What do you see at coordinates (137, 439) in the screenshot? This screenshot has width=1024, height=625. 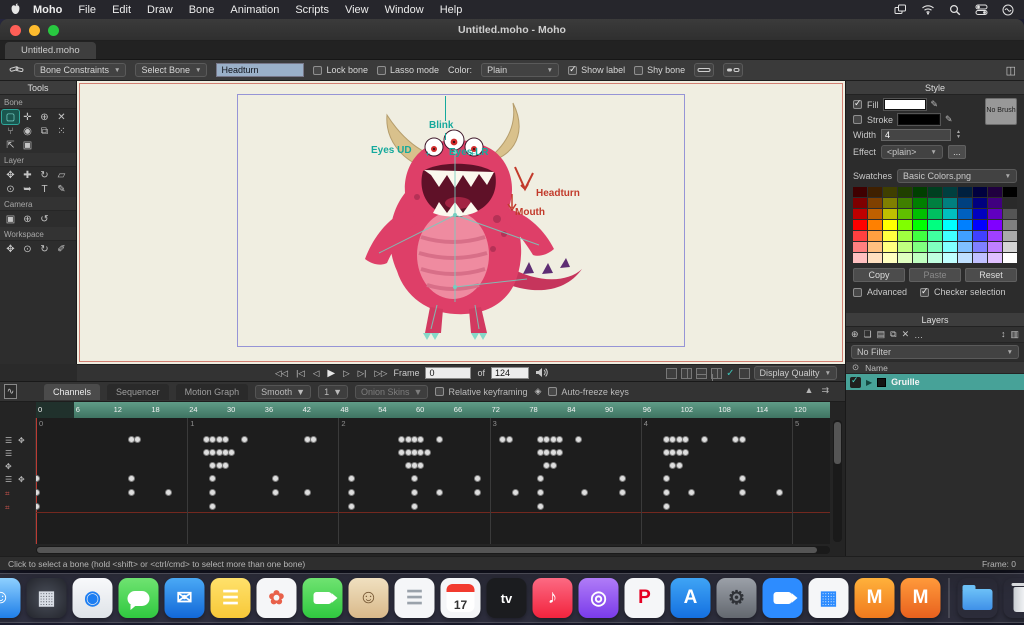 I see `keyframe-channel-row-1-f16` at bounding box center [137, 439].